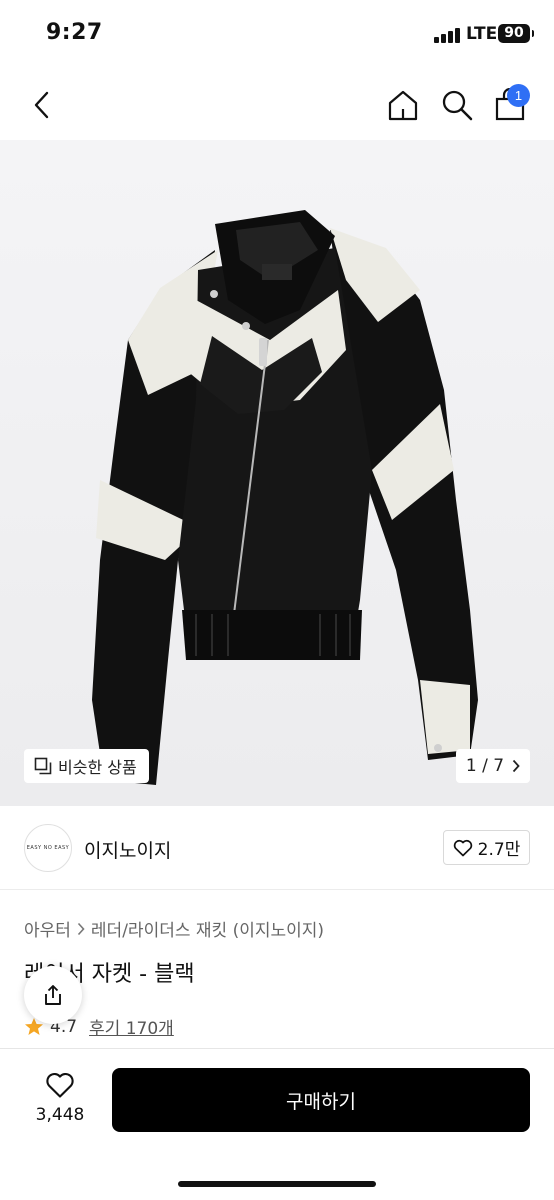 The height and width of the screenshot is (1200, 554). I want to click on wishlist-count: 3,448, so click(60, 1115).